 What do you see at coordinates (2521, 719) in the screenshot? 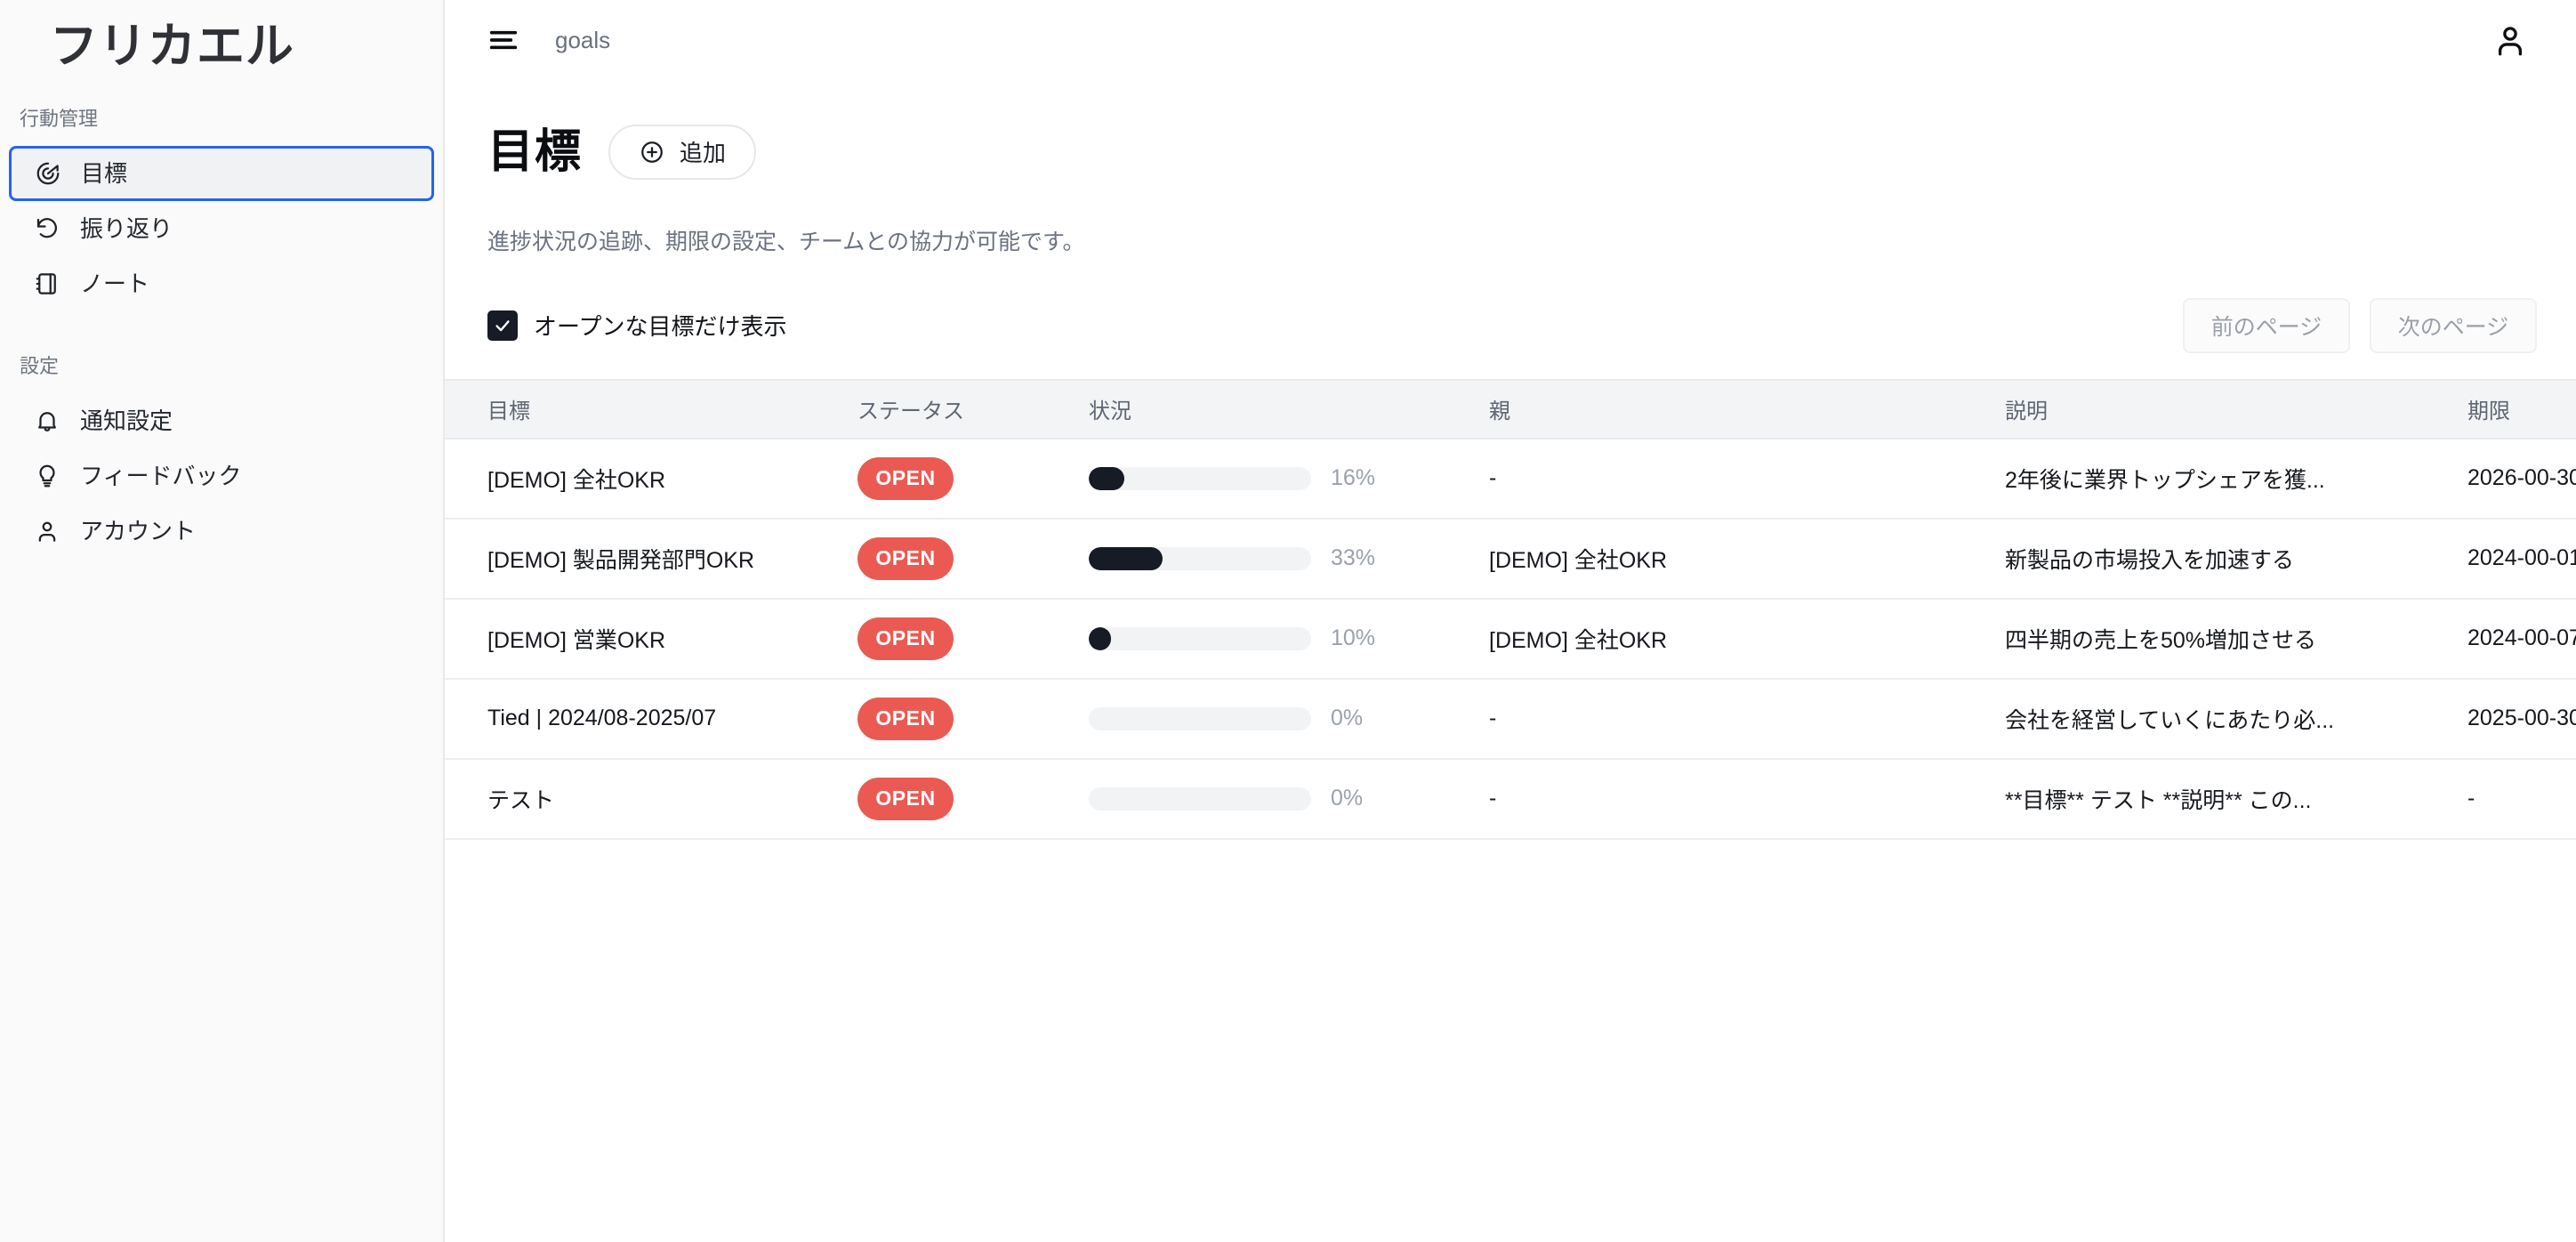
I see `cell-due: 2025-00-30` at bounding box center [2521, 719].